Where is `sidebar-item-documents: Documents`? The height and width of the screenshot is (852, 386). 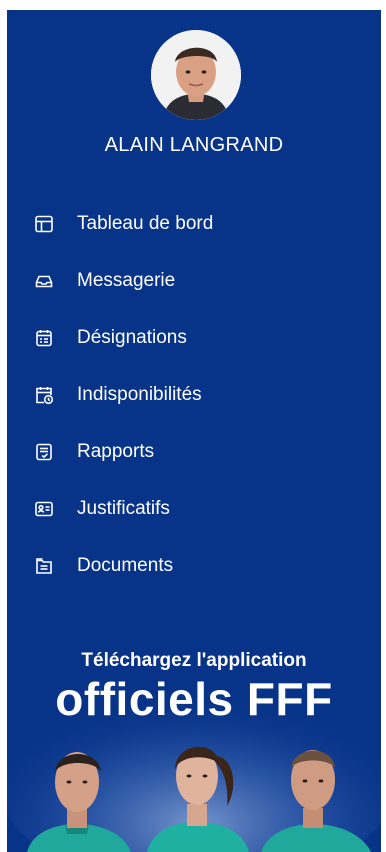 sidebar-item-documents: Documents is located at coordinates (194, 565).